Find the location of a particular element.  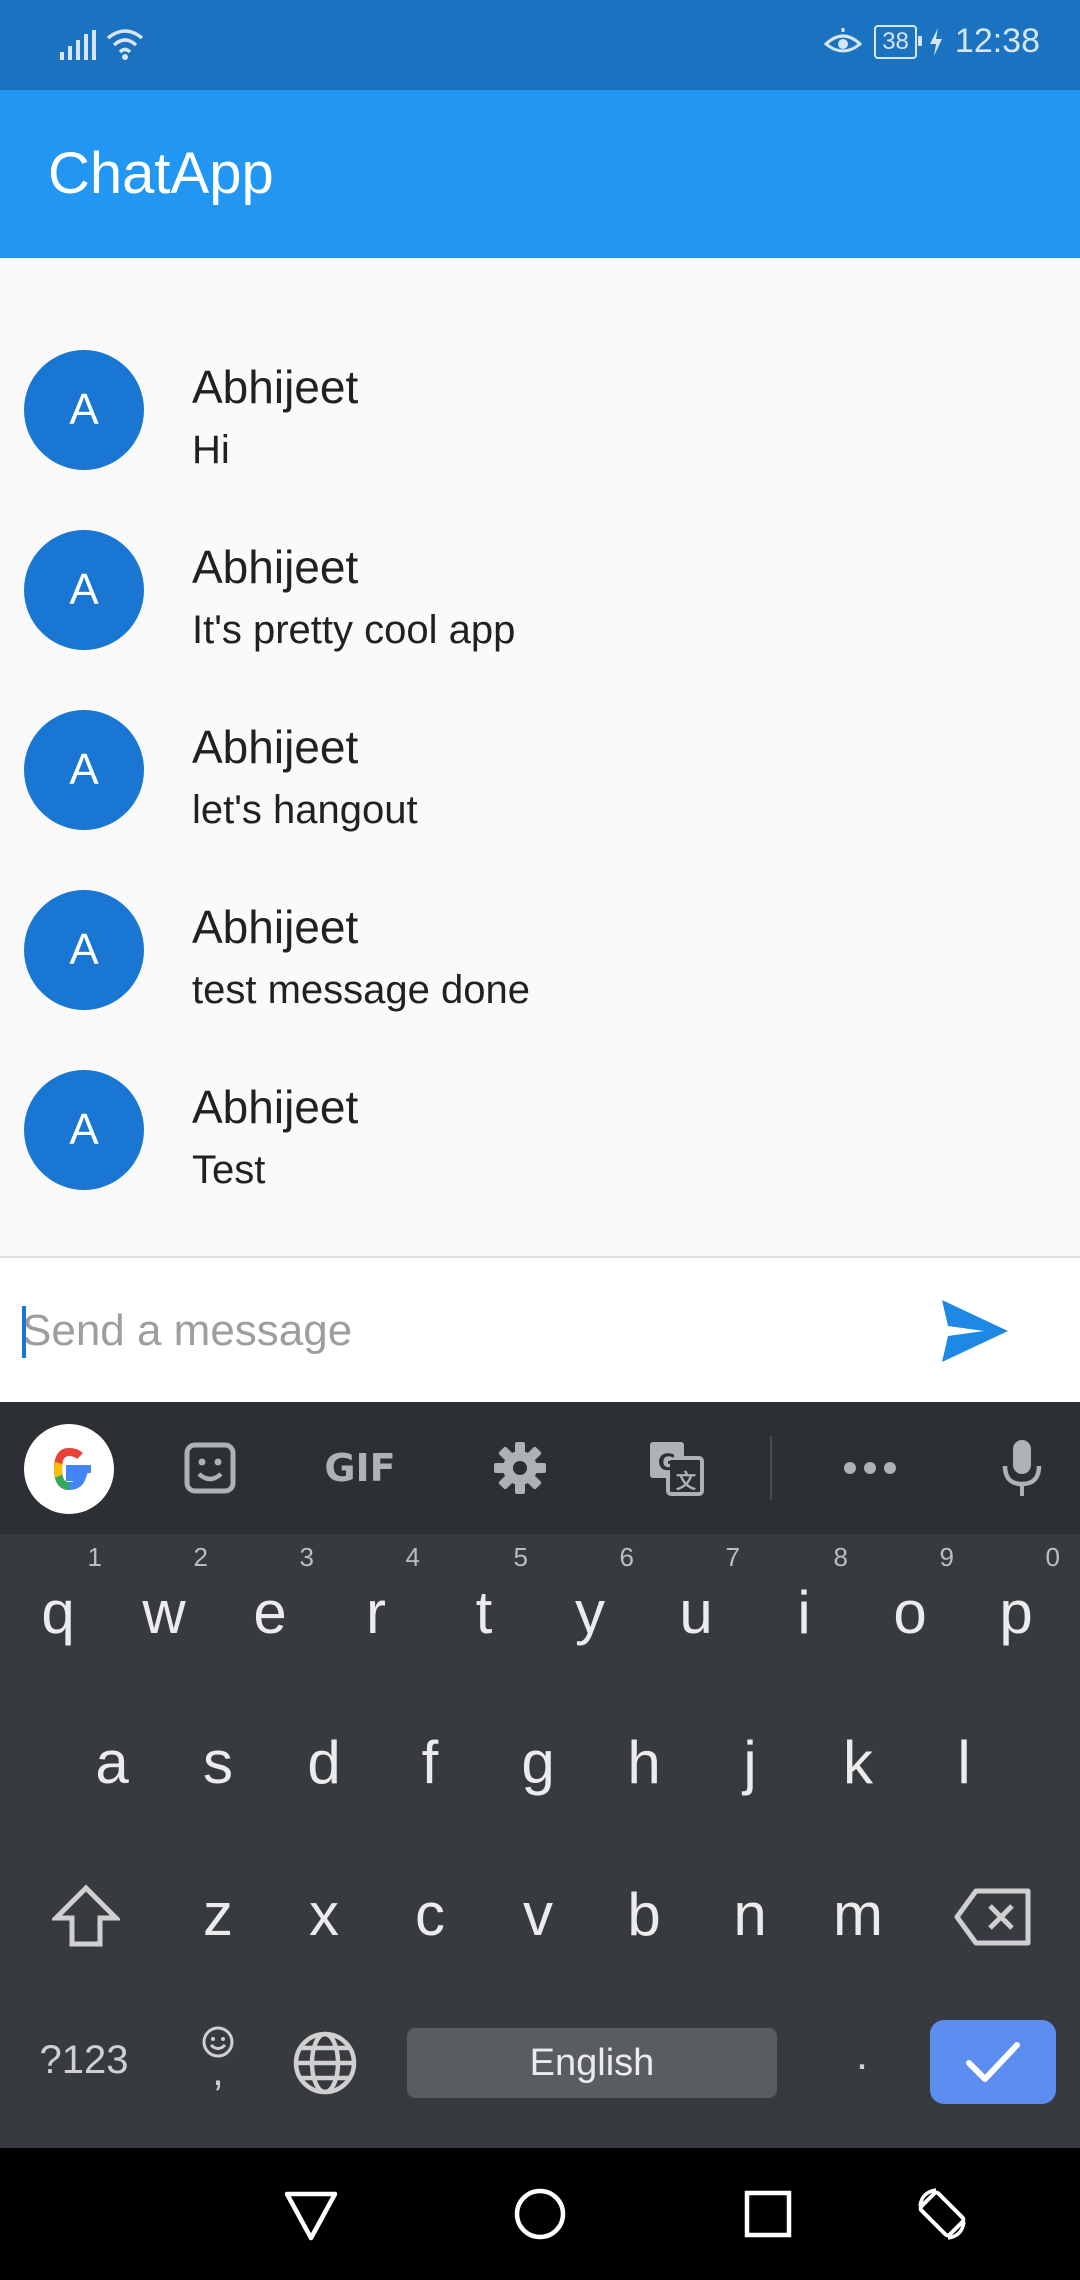

key-p: p0 is located at coordinates (1016, 1594).